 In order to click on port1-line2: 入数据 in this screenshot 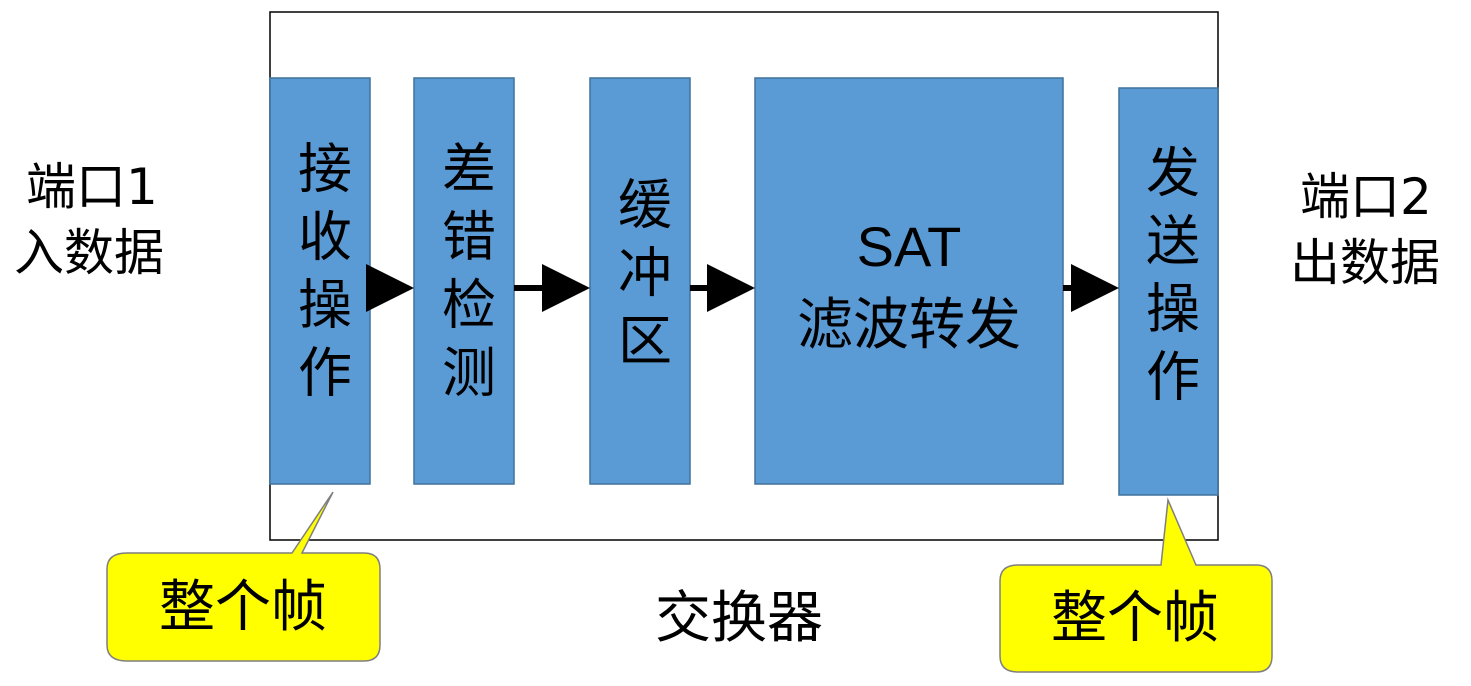, I will do `click(89, 253)`.